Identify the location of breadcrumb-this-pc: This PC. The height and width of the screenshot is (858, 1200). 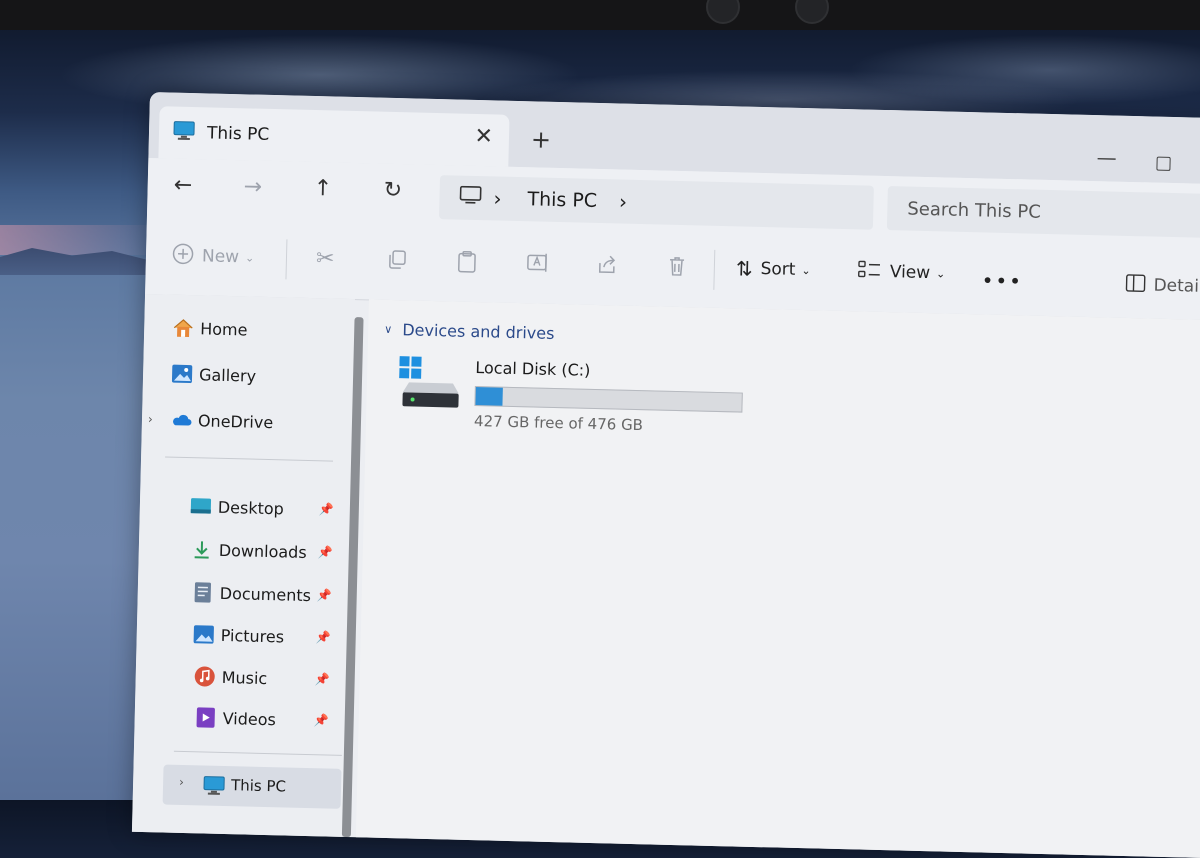
(562, 200).